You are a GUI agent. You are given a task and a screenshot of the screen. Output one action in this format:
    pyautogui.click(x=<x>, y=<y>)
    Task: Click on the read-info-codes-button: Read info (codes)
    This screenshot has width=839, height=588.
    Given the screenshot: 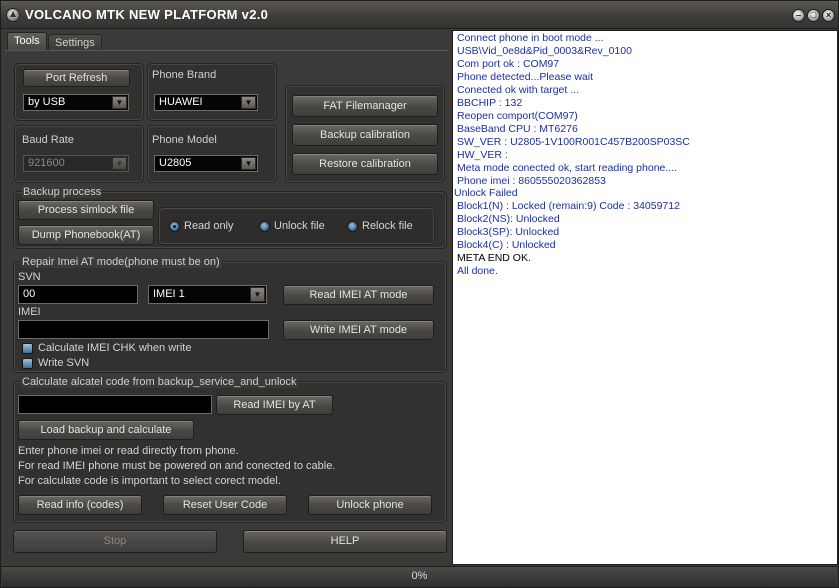 What is the action you would take?
    pyautogui.click(x=80, y=505)
    